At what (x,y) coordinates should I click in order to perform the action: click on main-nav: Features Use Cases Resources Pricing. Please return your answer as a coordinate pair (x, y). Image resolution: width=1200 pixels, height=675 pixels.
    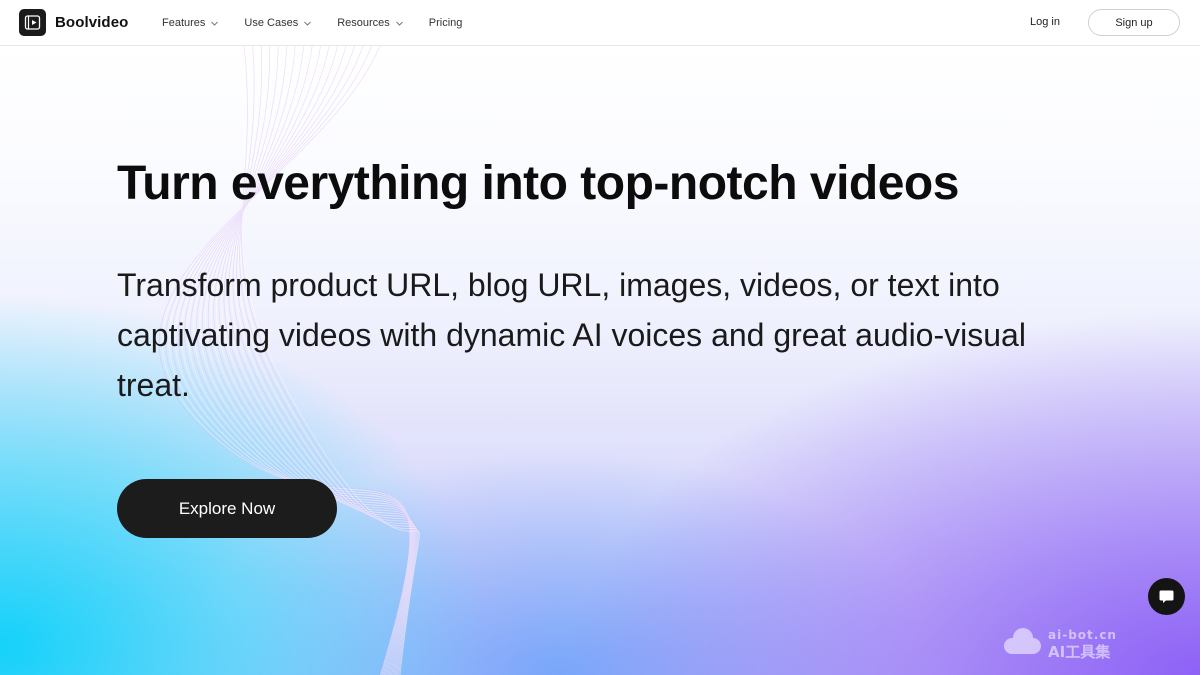
    Looking at the image, I should click on (324, 23).